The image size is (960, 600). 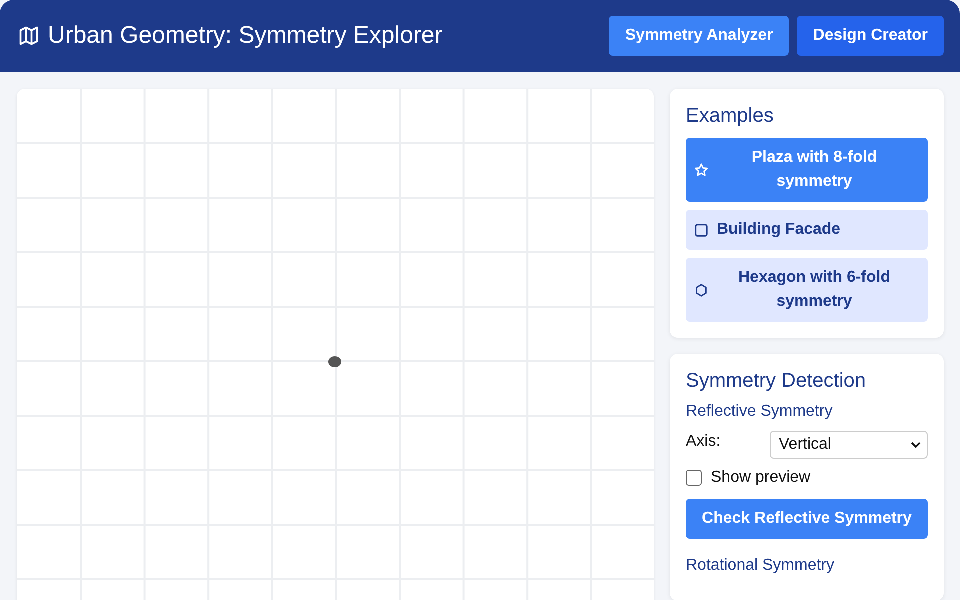 What do you see at coordinates (870, 36) in the screenshot?
I see `nav-button: Design Creator` at bounding box center [870, 36].